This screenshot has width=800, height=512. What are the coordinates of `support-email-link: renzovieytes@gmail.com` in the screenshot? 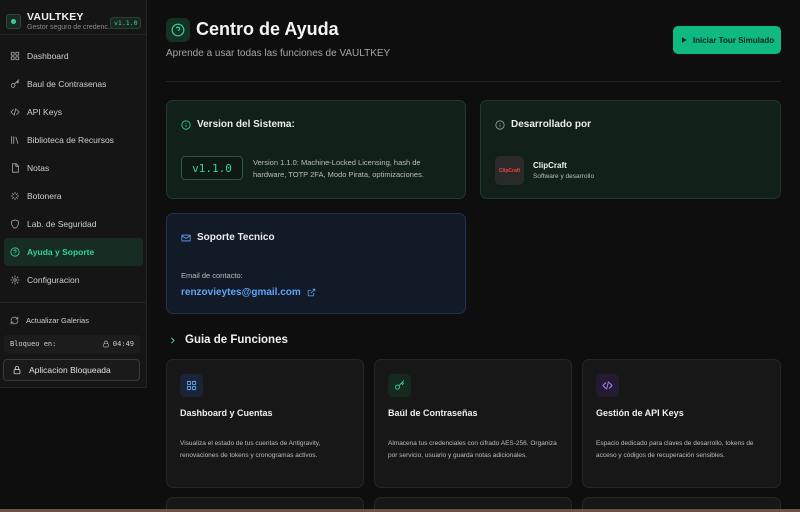 It's located at (248, 292).